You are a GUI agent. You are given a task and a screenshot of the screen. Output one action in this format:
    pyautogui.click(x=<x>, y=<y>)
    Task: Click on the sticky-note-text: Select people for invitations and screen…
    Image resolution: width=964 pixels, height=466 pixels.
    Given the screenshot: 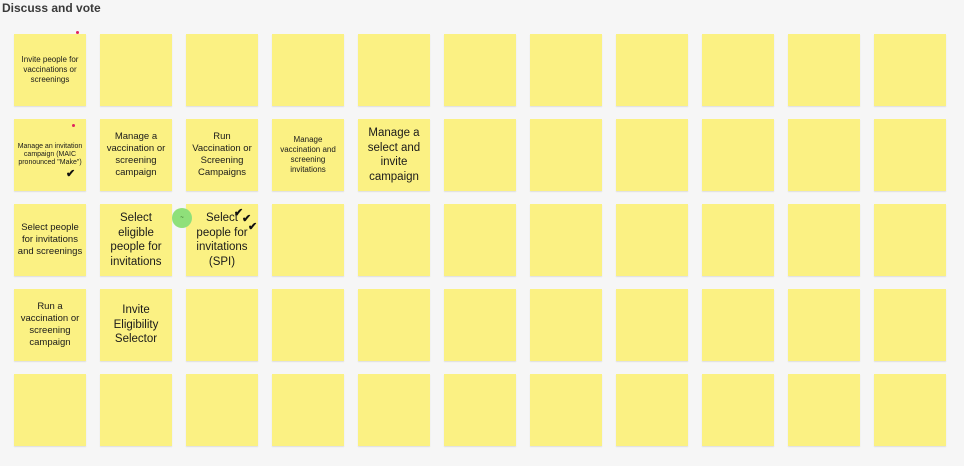 What is the action you would take?
    pyautogui.click(x=50, y=239)
    